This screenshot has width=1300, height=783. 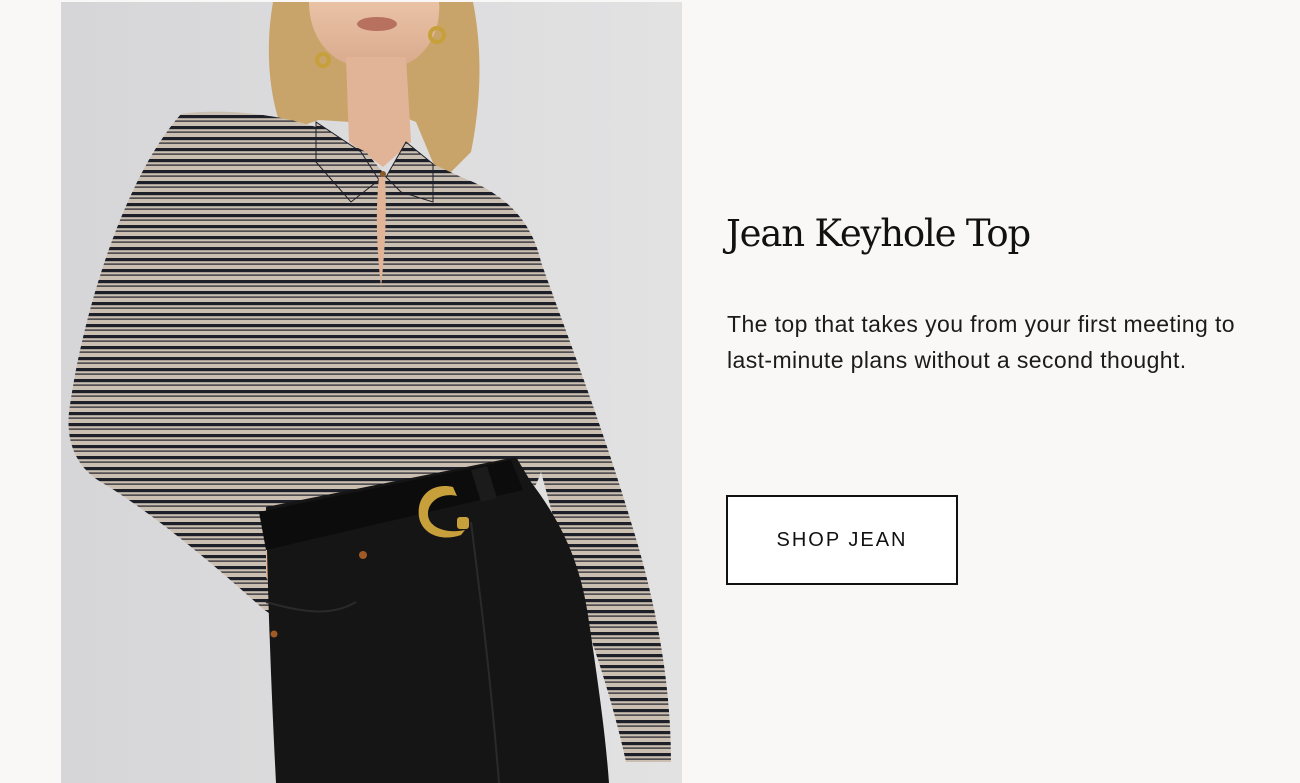 I want to click on buckle-bar, so click(x=463, y=523).